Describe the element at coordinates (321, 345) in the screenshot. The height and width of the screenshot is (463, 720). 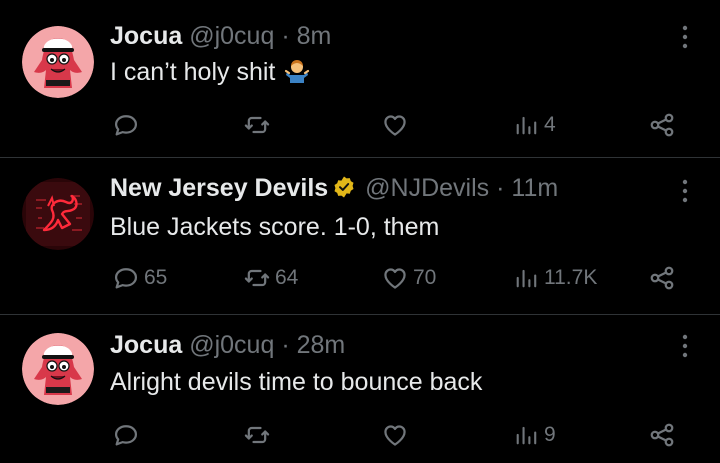
I see `timestamp: 28m` at that location.